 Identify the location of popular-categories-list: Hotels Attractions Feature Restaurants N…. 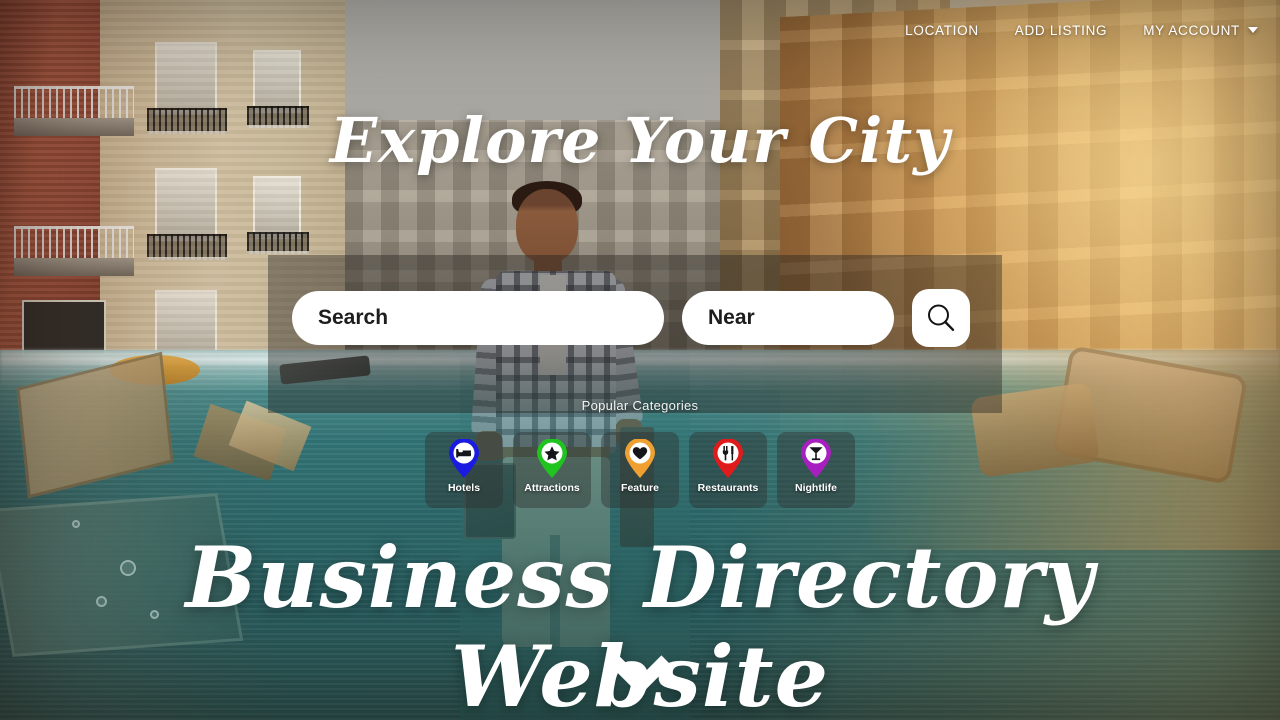
(640, 470).